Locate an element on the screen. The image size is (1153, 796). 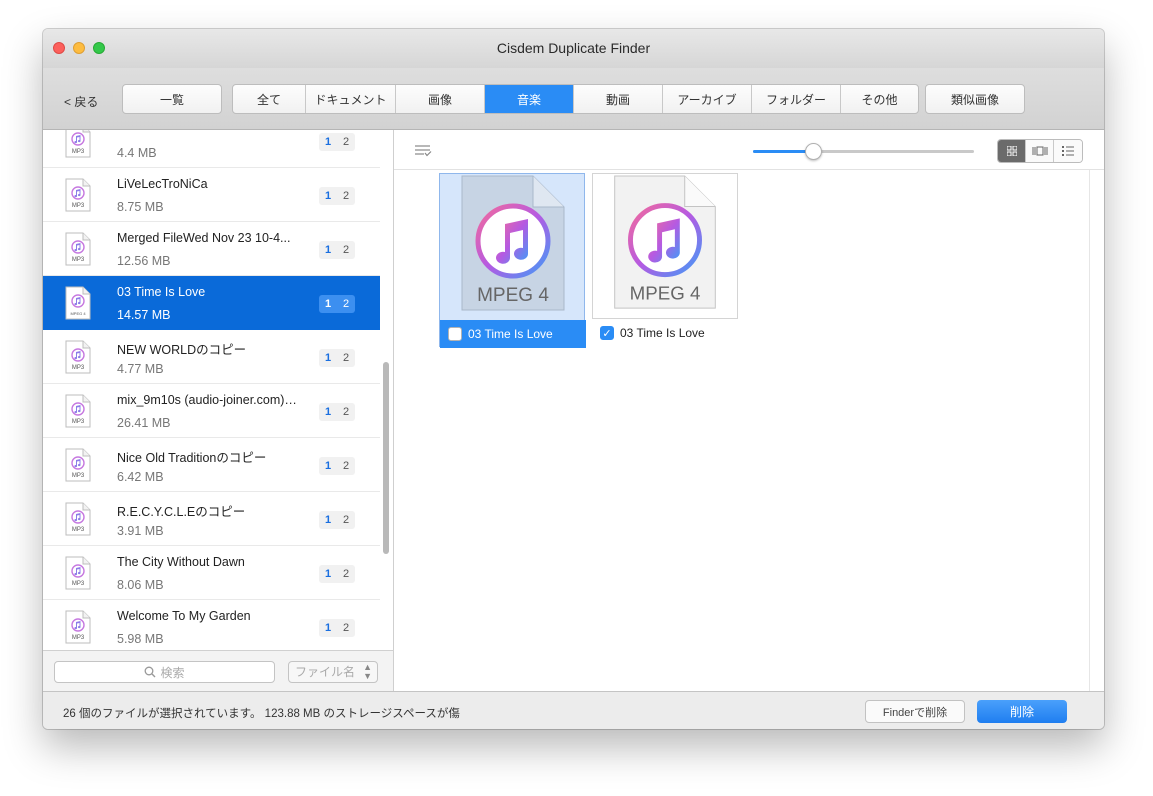
file-thumbnail: MPEG 4 is located at coordinates (665, 246).